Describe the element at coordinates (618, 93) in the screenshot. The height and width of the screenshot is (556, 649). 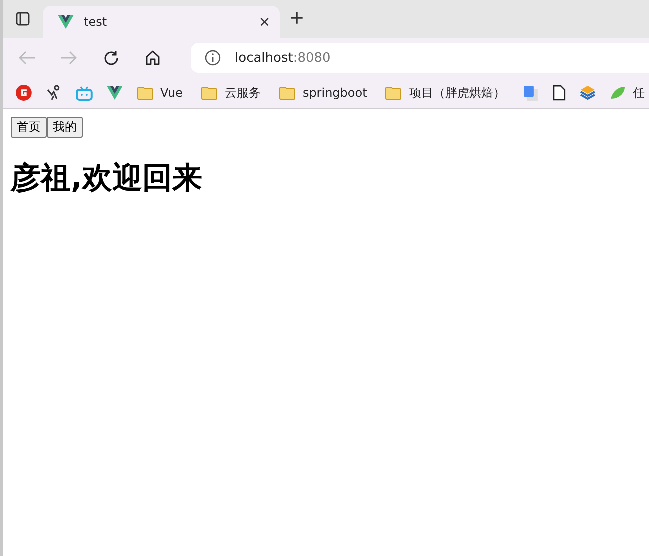
I see `leaf-icon` at that location.